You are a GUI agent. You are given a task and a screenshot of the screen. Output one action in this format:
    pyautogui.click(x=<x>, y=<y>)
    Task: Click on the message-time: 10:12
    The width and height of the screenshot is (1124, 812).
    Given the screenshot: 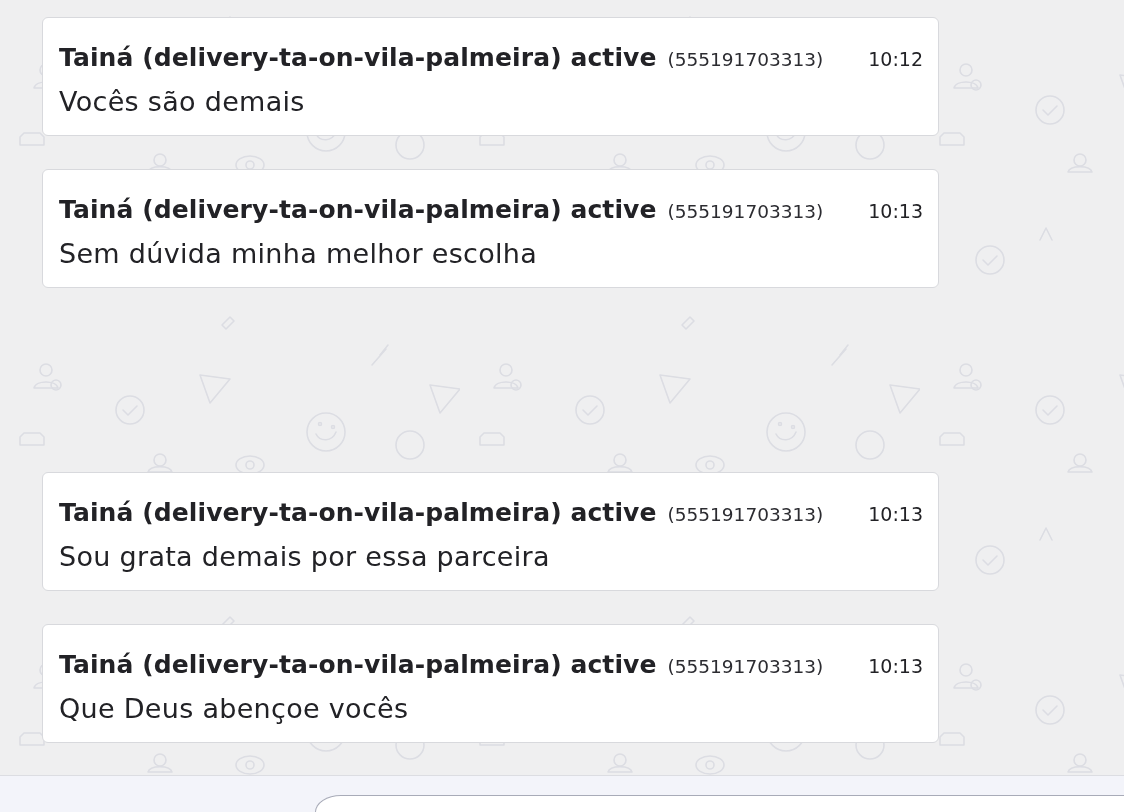 What is the action you would take?
    pyautogui.click(x=895, y=59)
    